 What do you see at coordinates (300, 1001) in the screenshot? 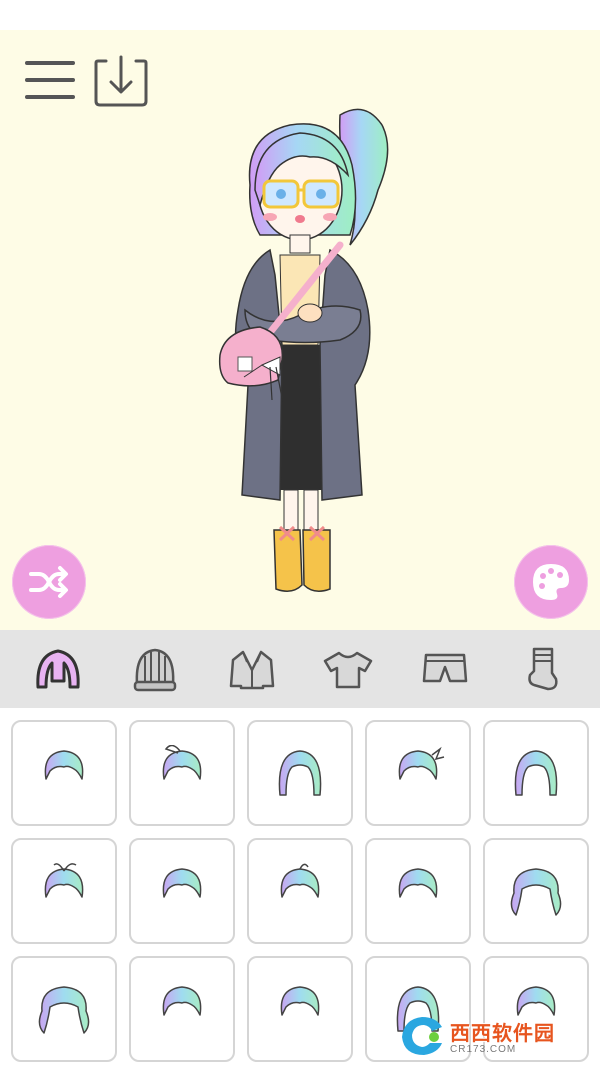
I see `blunt-bangs-hair-icon` at bounding box center [300, 1001].